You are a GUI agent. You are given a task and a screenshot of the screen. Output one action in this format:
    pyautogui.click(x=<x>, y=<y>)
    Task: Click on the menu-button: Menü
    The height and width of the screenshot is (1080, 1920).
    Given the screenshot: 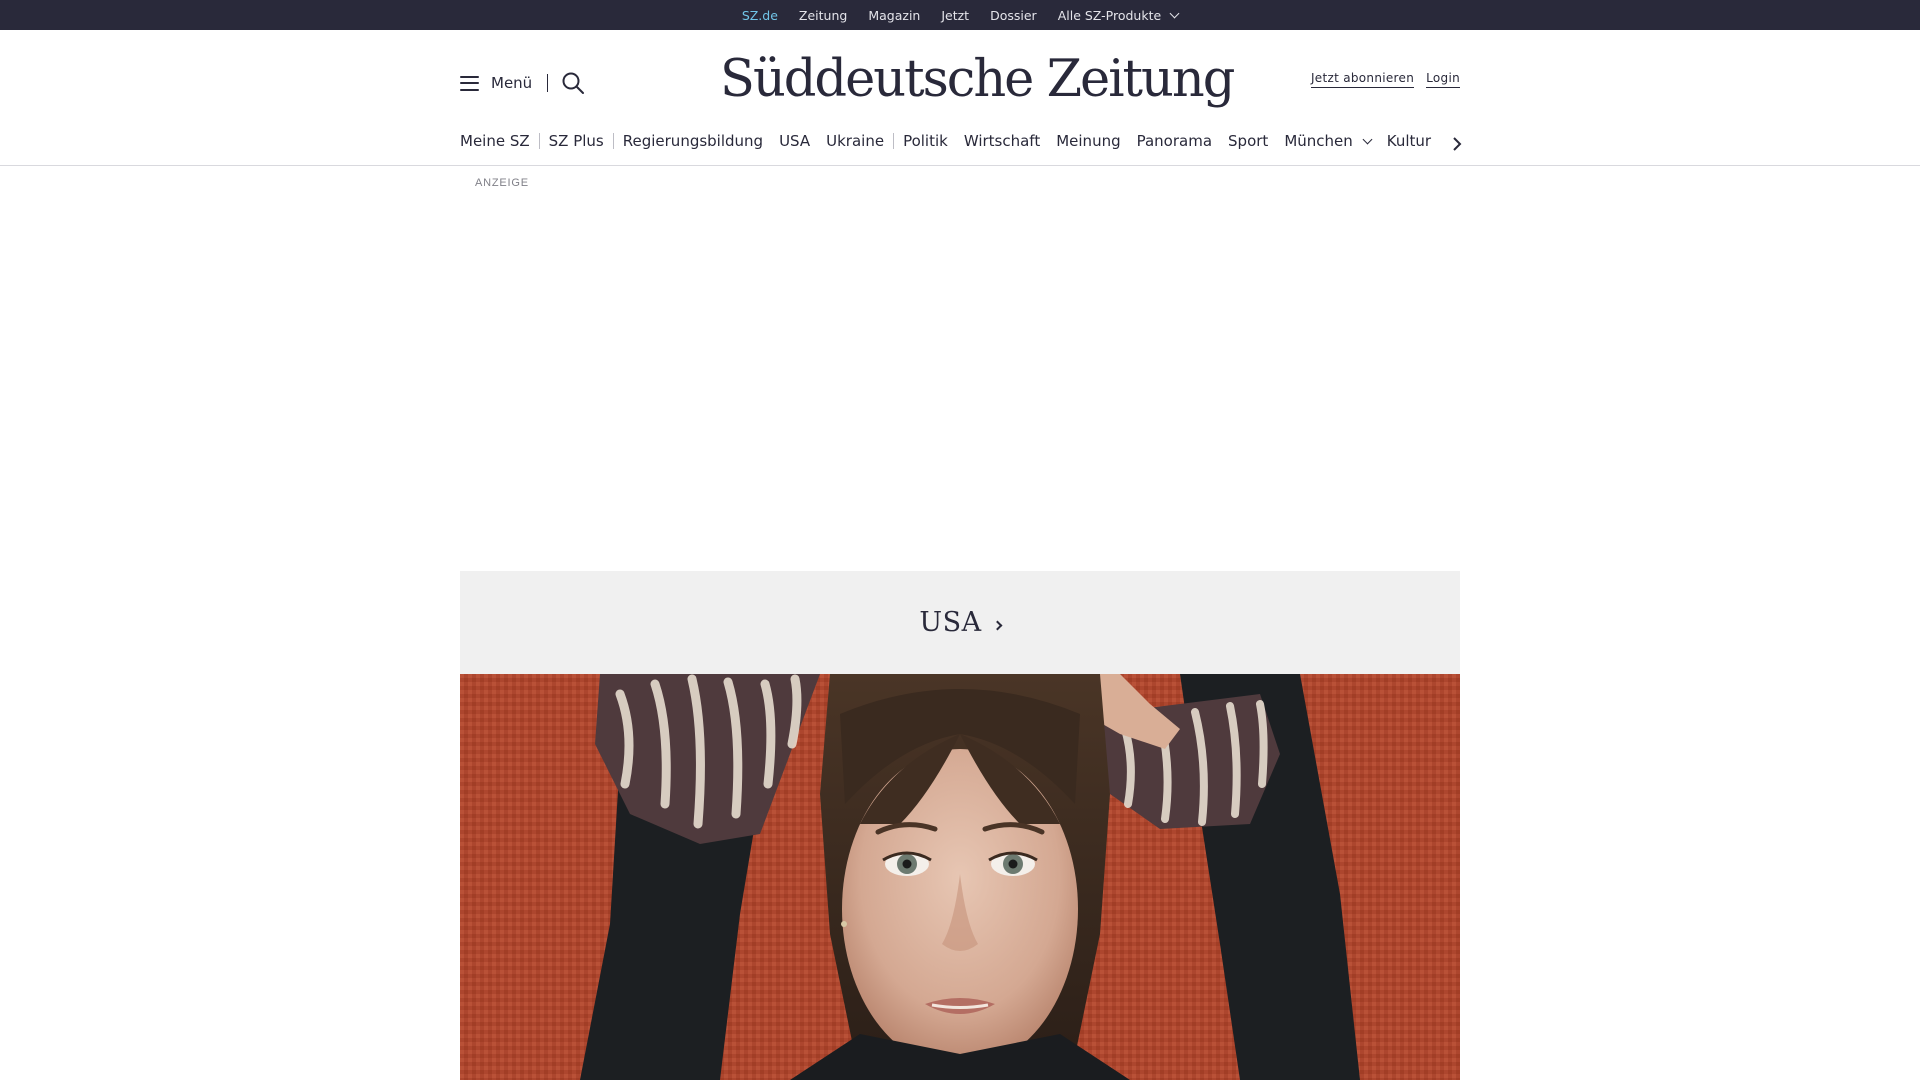 What is the action you would take?
    pyautogui.click(x=496, y=83)
    